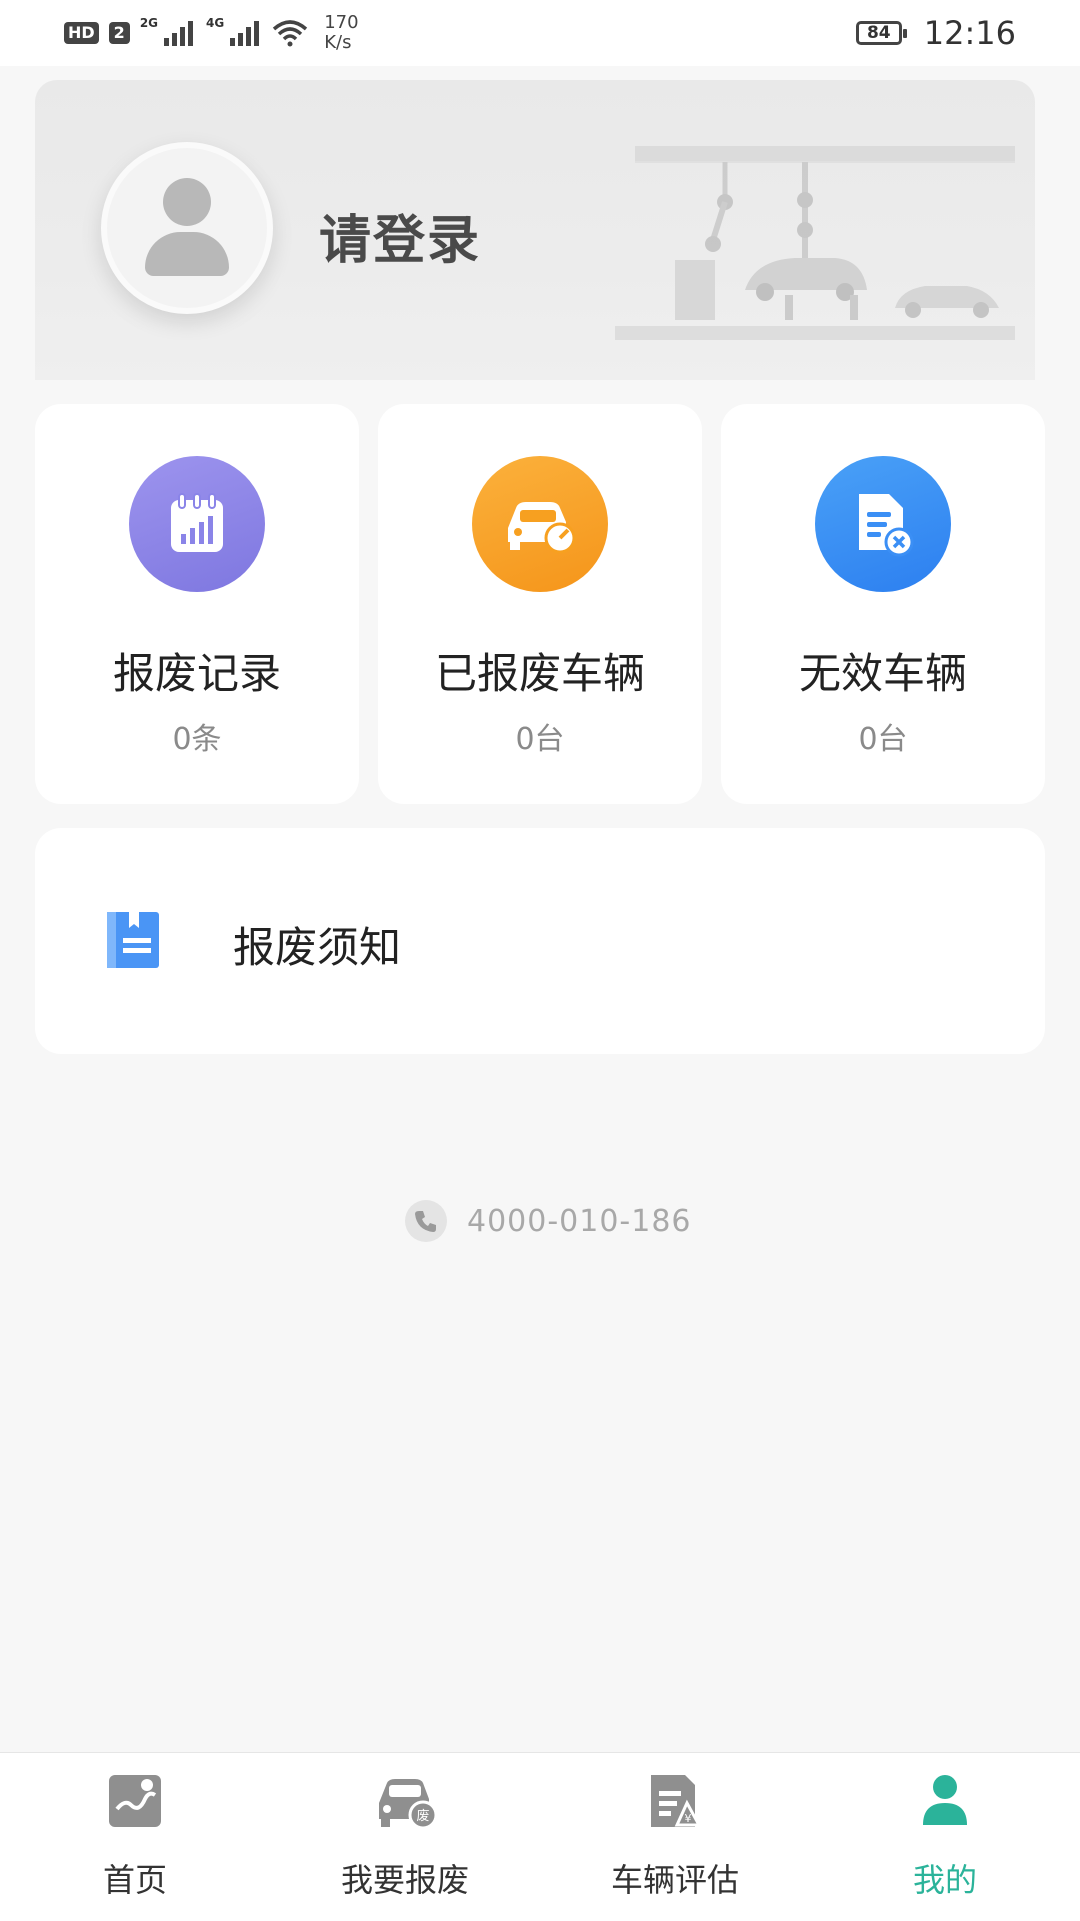 The width and height of the screenshot is (1080, 1921). I want to click on stat-count: 0条, so click(197, 739).